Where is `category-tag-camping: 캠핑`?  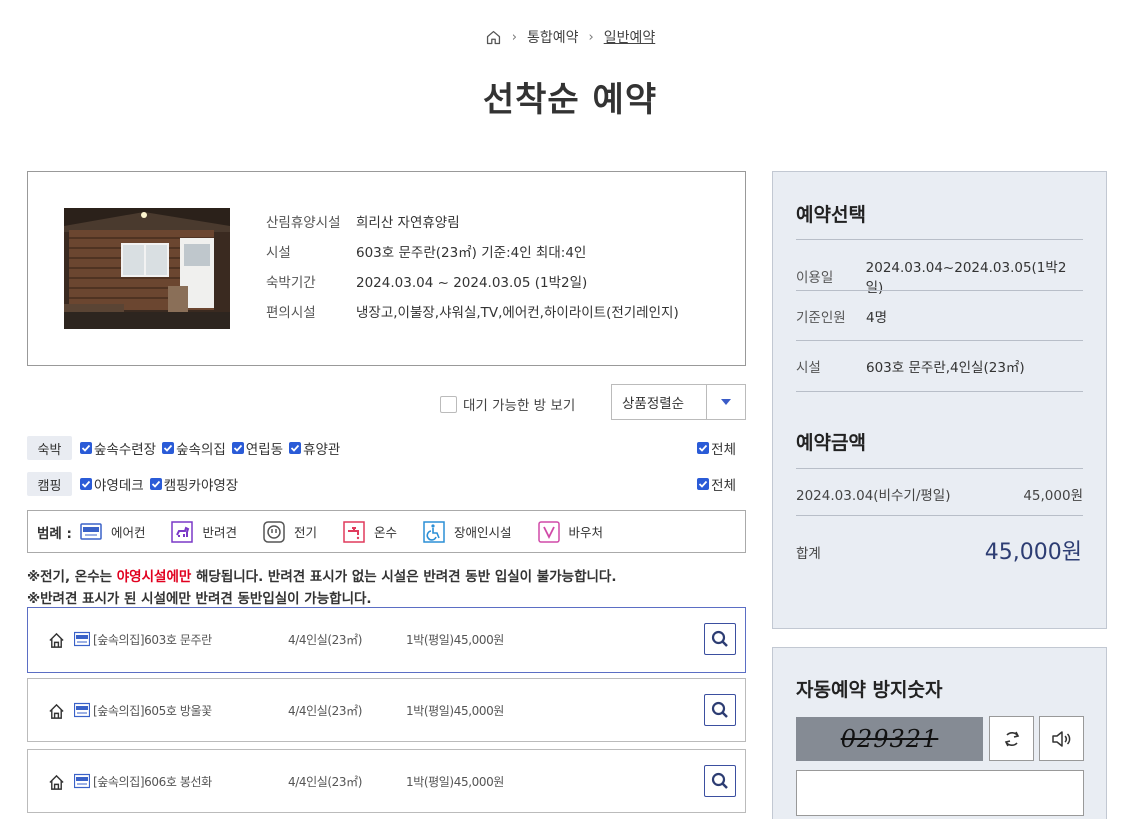
category-tag-camping: 캠핑 is located at coordinates (49, 484).